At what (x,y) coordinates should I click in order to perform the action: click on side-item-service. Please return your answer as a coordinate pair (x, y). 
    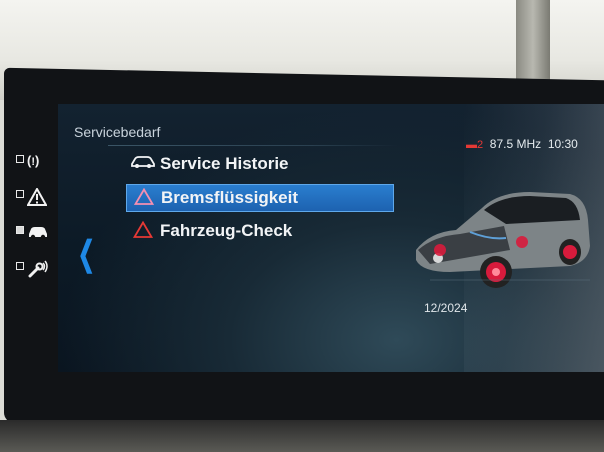
    Looking at the image, I should click on (34, 236).